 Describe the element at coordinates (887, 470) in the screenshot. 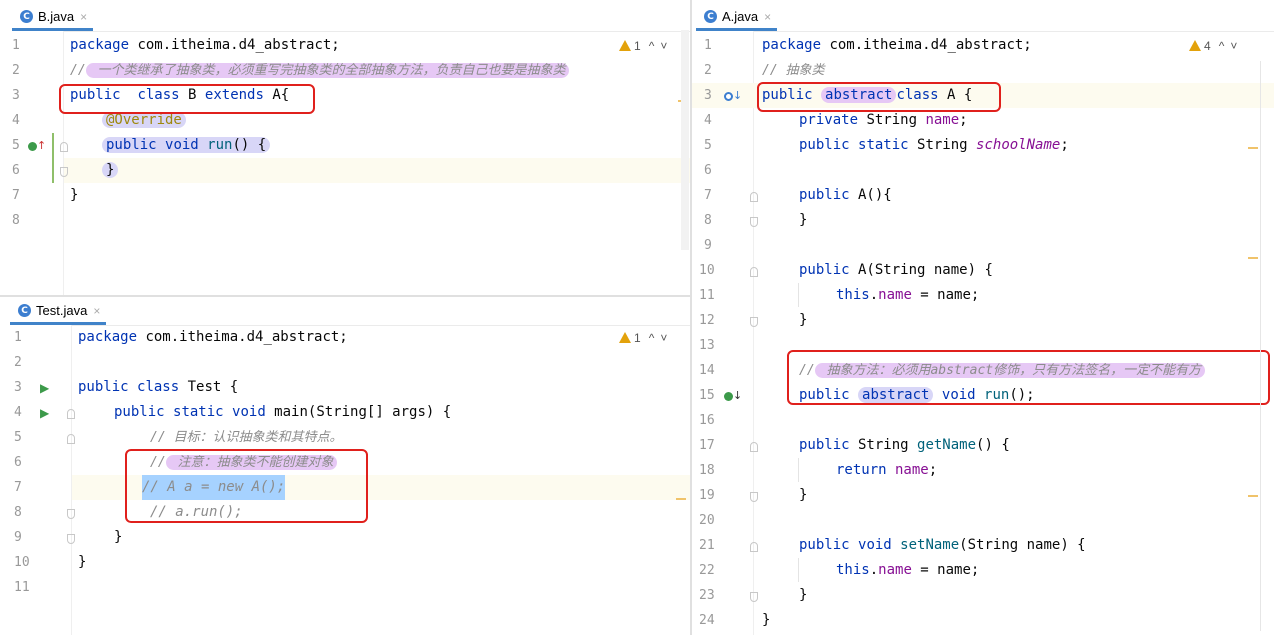

I see `code-line: return name;` at that location.